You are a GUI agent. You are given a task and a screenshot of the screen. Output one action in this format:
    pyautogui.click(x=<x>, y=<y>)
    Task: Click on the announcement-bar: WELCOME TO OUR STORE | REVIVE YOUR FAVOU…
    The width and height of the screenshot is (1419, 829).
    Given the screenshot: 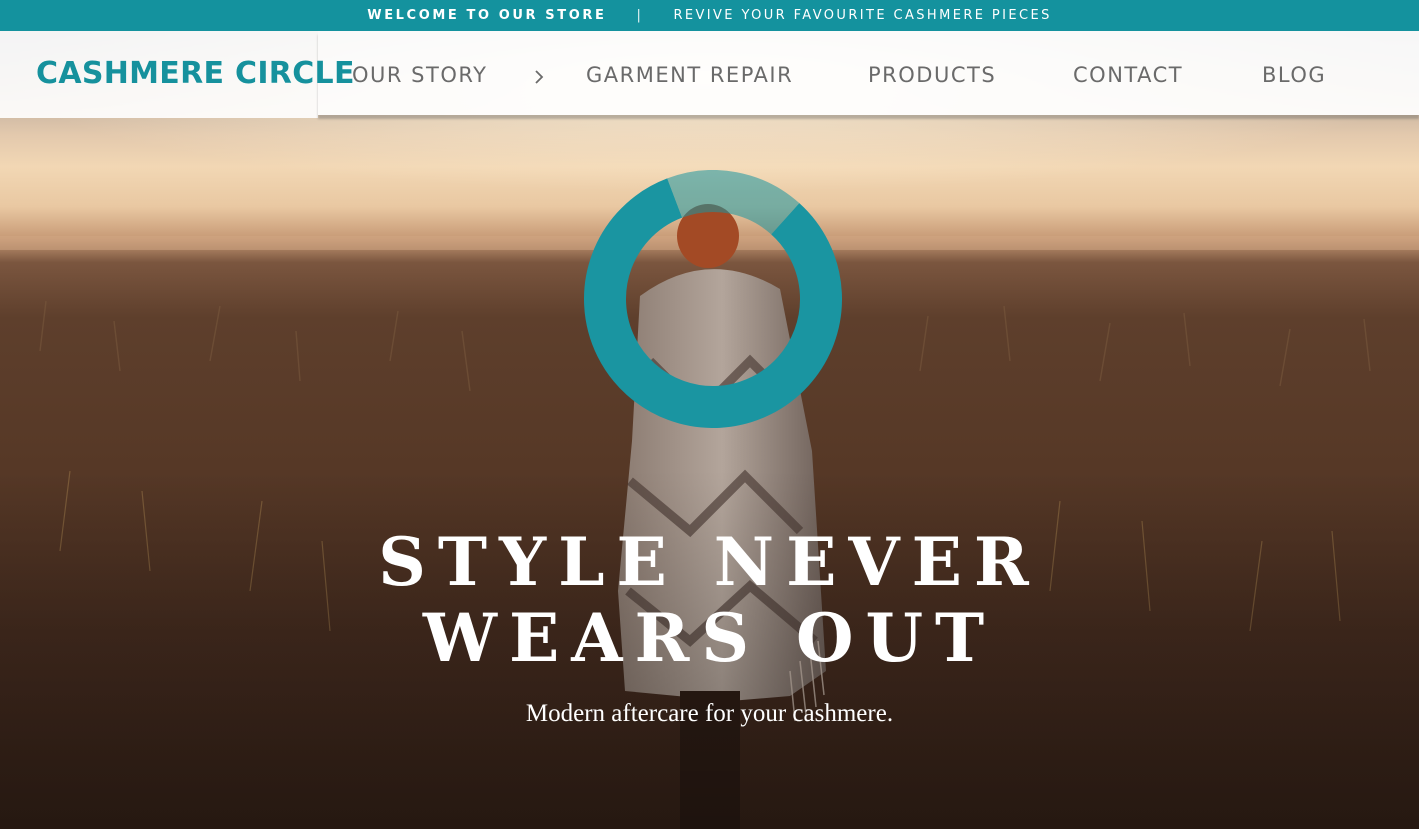 What is the action you would take?
    pyautogui.click(x=709, y=15)
    